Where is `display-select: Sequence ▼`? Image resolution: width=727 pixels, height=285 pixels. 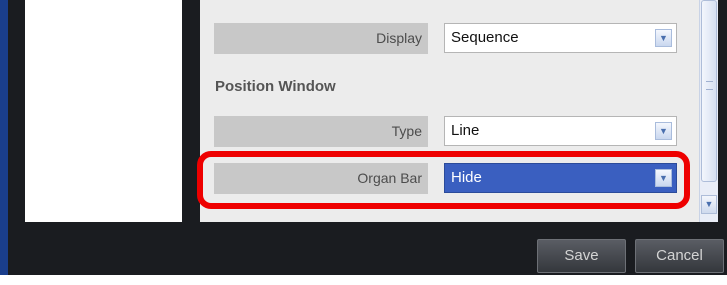
display-select: Sequence ▼ is located at coordinates (560, 38).